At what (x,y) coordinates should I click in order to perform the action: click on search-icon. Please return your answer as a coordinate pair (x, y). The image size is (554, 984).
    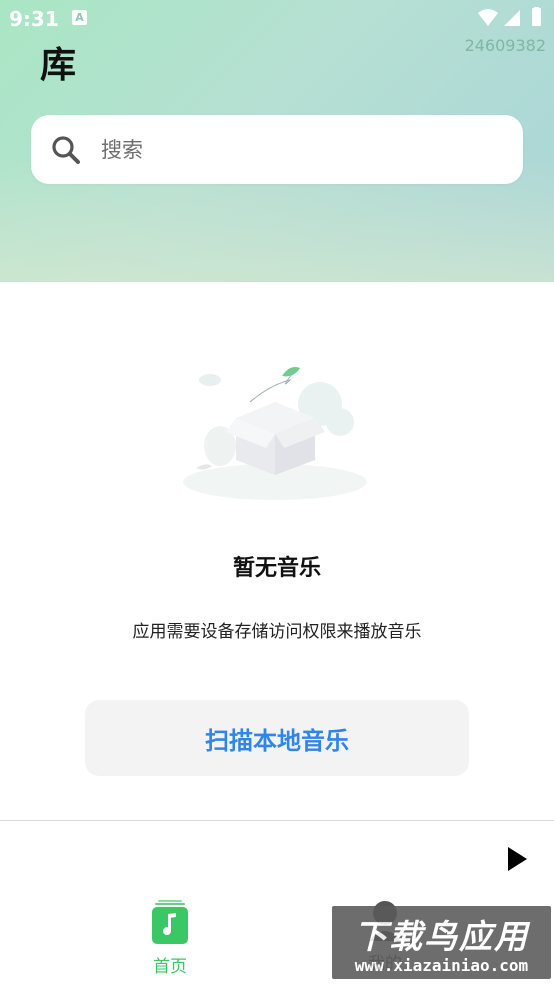
    Looking at the image, I should click on (66, 152).